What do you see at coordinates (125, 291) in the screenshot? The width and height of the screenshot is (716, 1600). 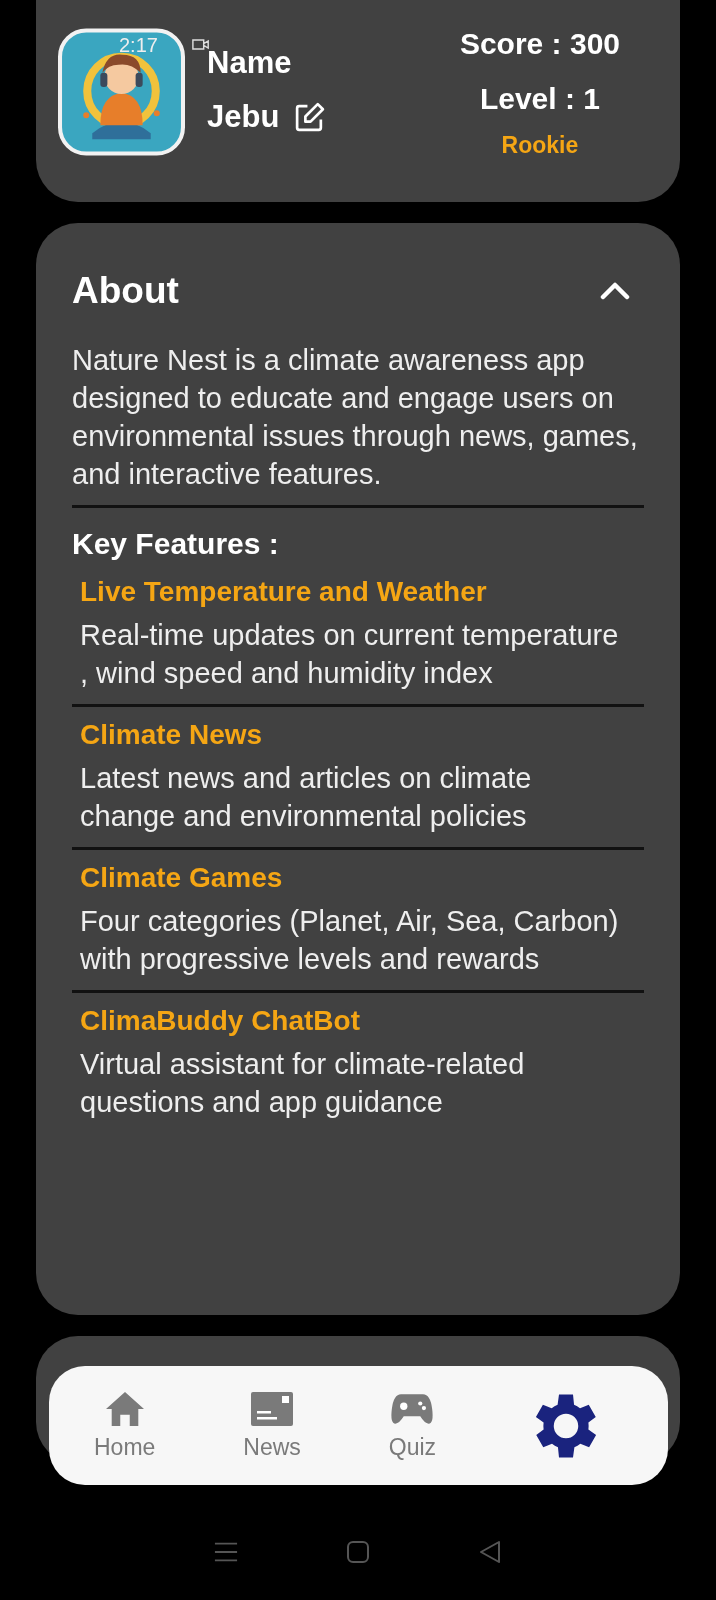 I see `about-title: About` at bounding box center [125, 291].